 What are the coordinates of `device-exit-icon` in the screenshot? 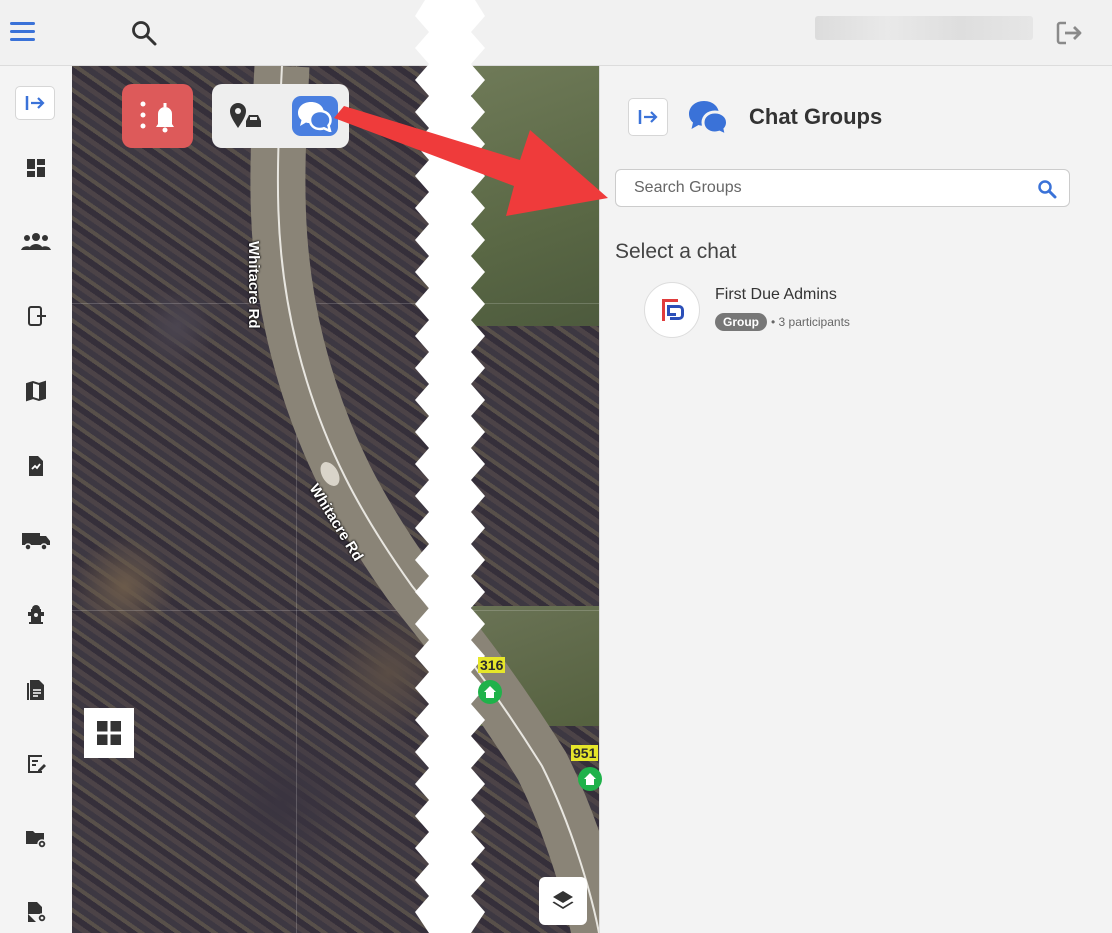 It's located at (37, 316).